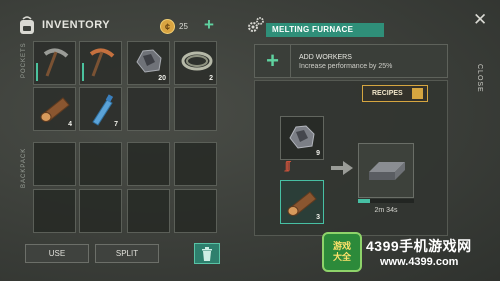 This screenshot has height=281, width=500. Describe the element at coordinates (417, 93) in the screenshot. I see `recipe-book-icon` at that location.